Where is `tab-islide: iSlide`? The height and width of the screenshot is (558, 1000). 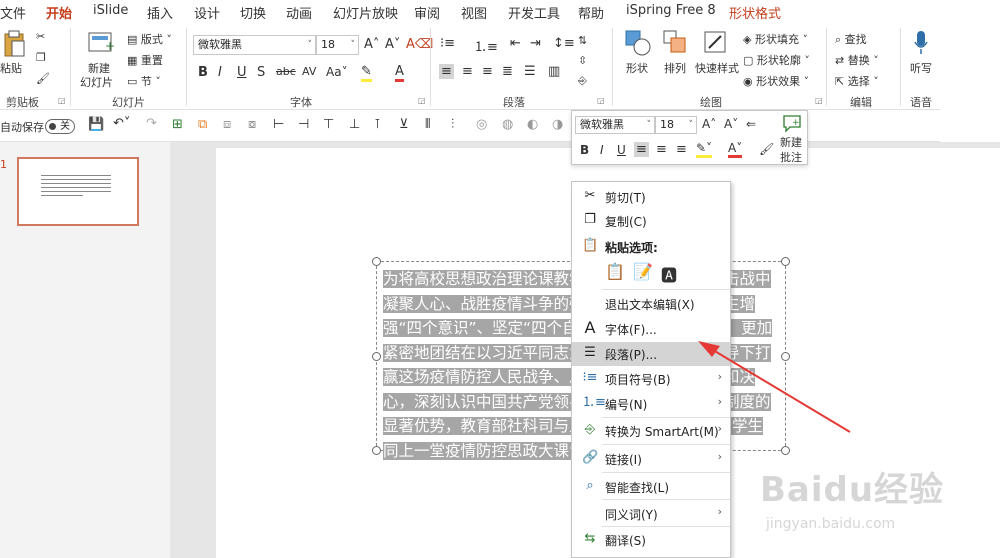 tab-islide: iSlide is located at coordinates (110, 10).